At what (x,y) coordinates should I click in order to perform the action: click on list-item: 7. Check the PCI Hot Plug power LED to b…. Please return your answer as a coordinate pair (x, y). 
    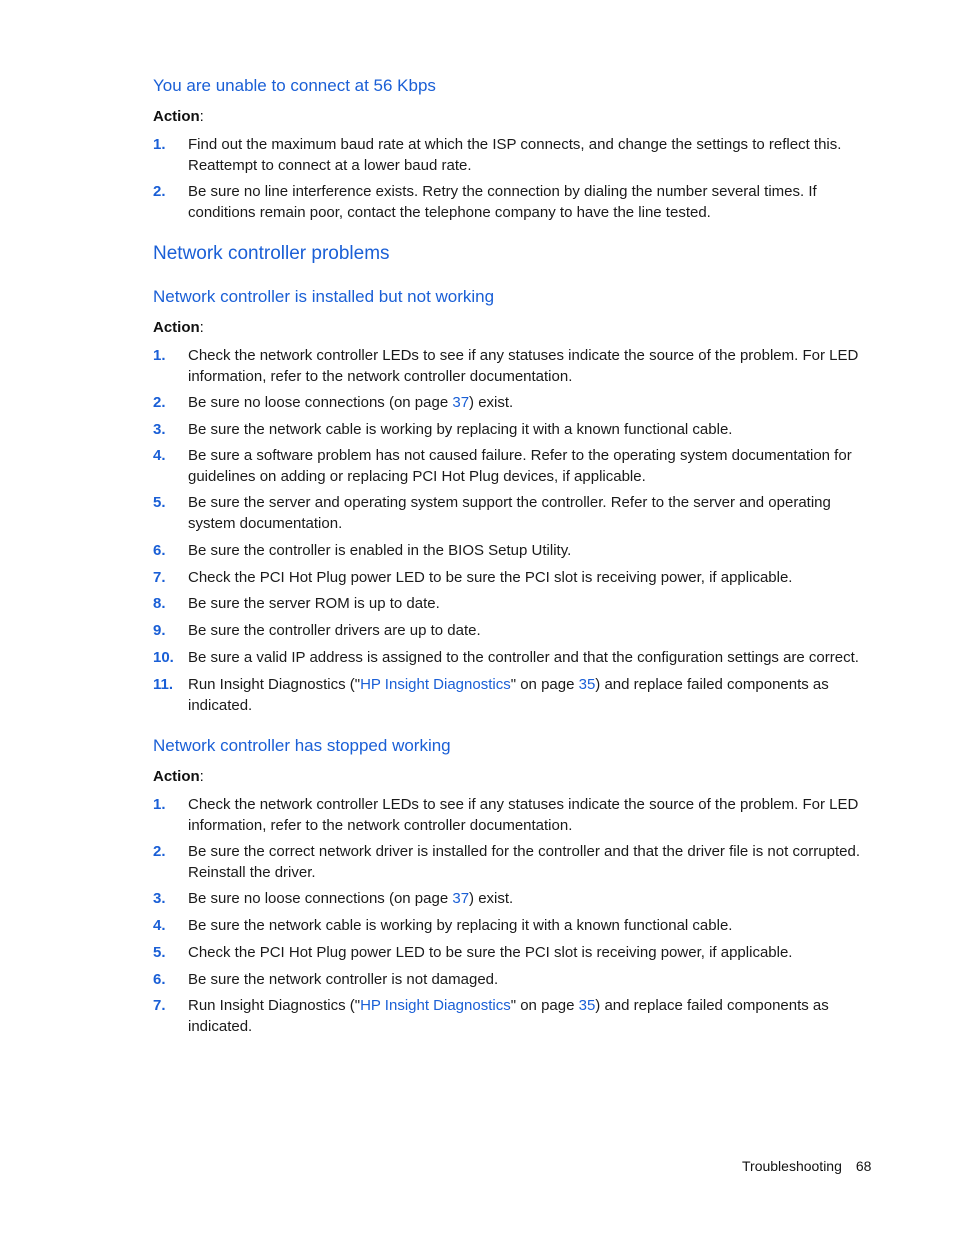
    Looking at the image, I should click on (473, 577).